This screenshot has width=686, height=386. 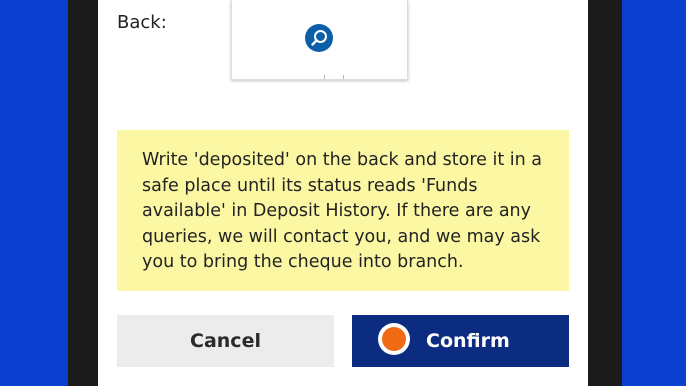 I want to click on zoom-in-button, so click(x=319, y=38).